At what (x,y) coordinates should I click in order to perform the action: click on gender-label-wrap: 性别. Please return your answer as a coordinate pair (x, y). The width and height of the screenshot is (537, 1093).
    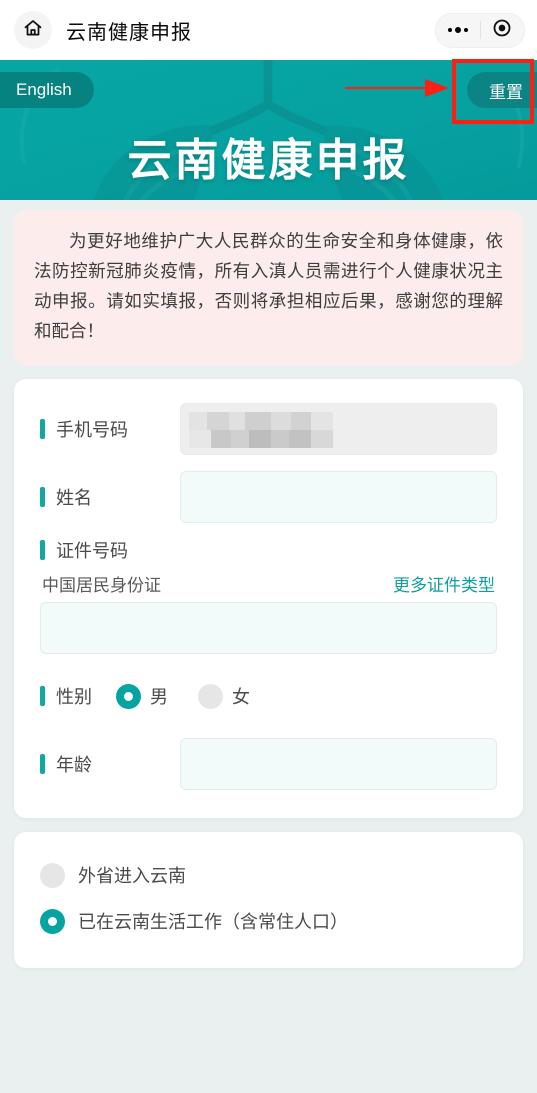
    Looking at the image, I should click on (66, 696).